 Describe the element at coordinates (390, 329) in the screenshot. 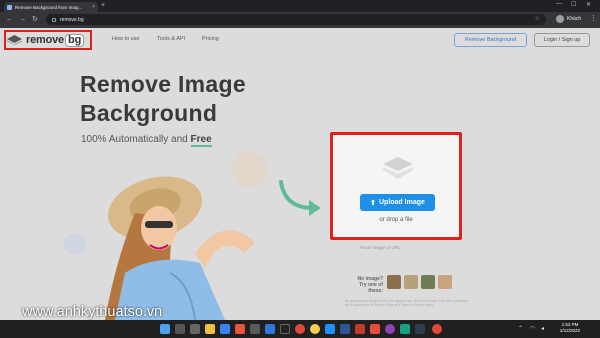

I see `messenger-icon` at that location.